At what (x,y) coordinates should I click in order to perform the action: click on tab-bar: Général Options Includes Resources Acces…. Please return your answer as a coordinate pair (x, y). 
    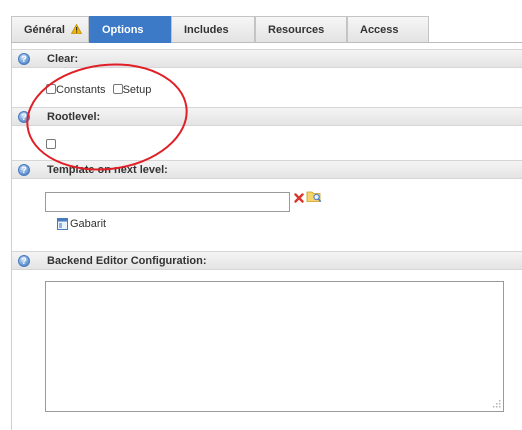
    Looking at the image, I should click on (266, 29).